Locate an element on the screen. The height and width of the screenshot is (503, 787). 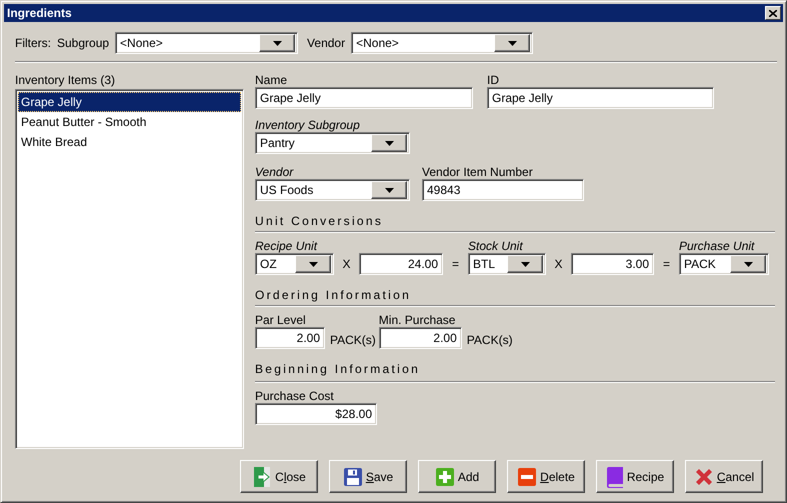
field-label: Vendor Item Number is located at coordinates (478, 172).